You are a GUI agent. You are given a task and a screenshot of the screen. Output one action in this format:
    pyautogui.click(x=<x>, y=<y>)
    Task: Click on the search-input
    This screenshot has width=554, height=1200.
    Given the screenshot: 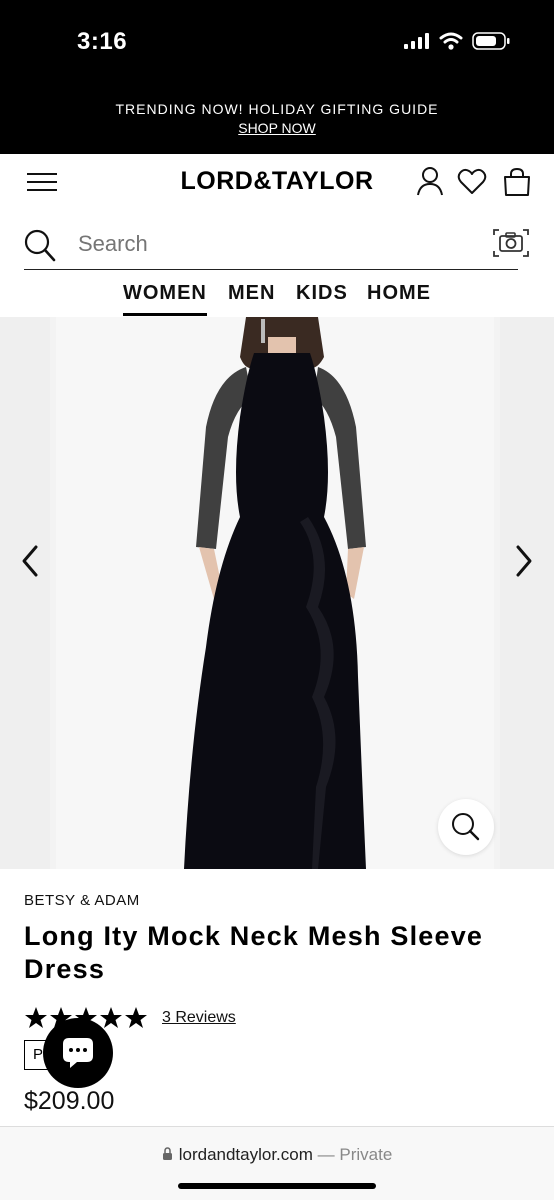 What is the action you would take?
    pyautogui.click(x=273, y=244)
    